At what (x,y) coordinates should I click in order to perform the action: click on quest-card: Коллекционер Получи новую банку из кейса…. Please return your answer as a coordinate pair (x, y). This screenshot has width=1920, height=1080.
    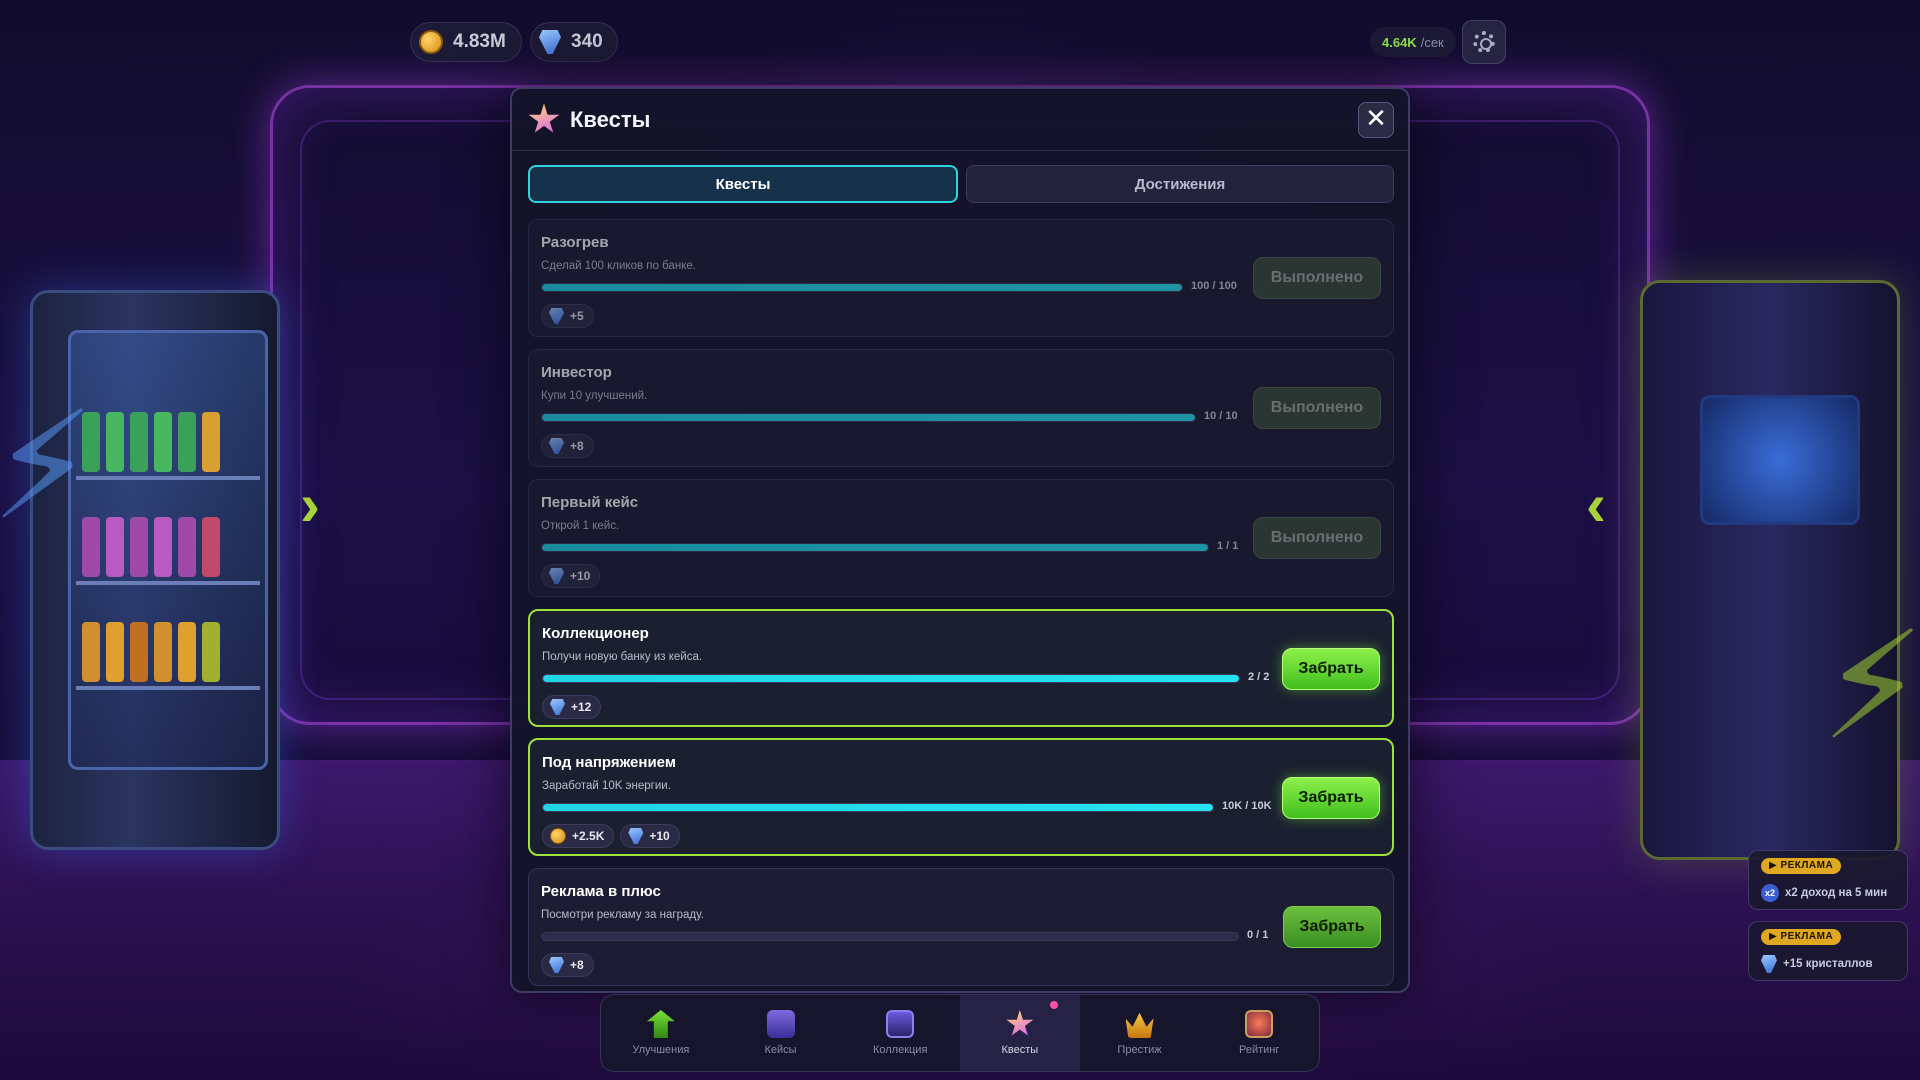
    Looking at the image, I should click on (961, 668).